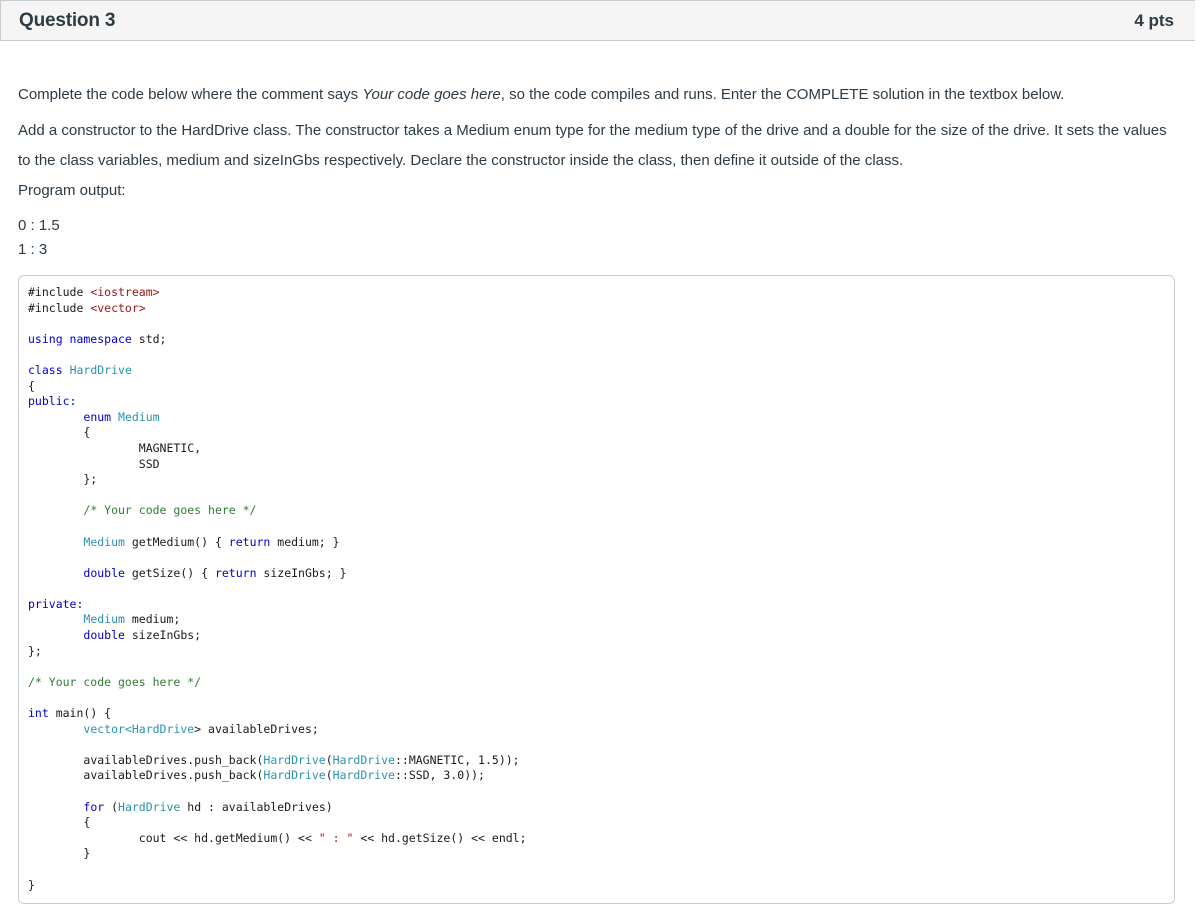 The height and width of the screenshot is (920, 1201). Describe the element at coordinates (163, 635) in the screenshot. I see `code-token: sizeInGbs;` at that location.